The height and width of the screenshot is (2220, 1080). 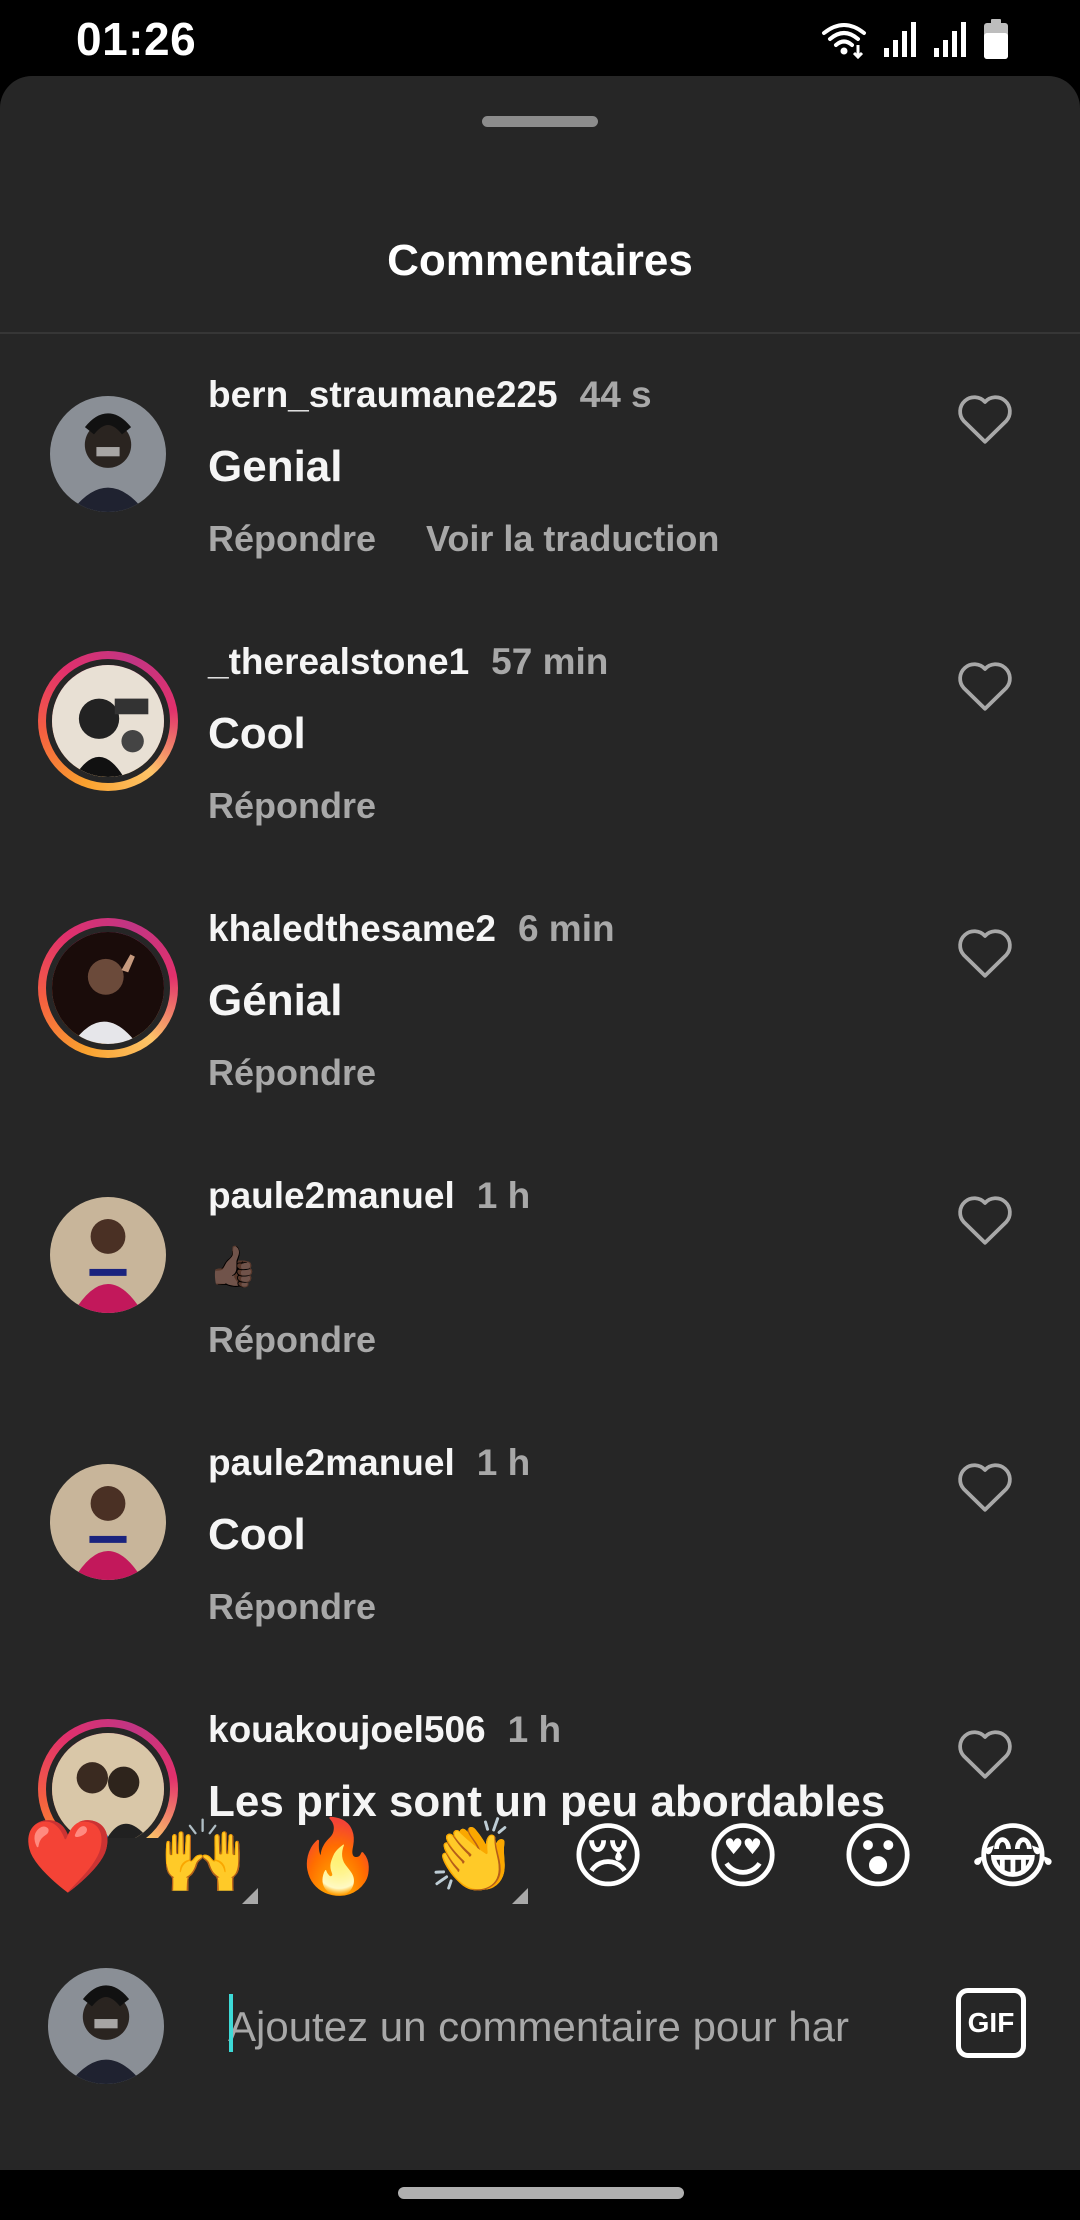 I want to click on home-indicator, so click(x=541, y=2193).